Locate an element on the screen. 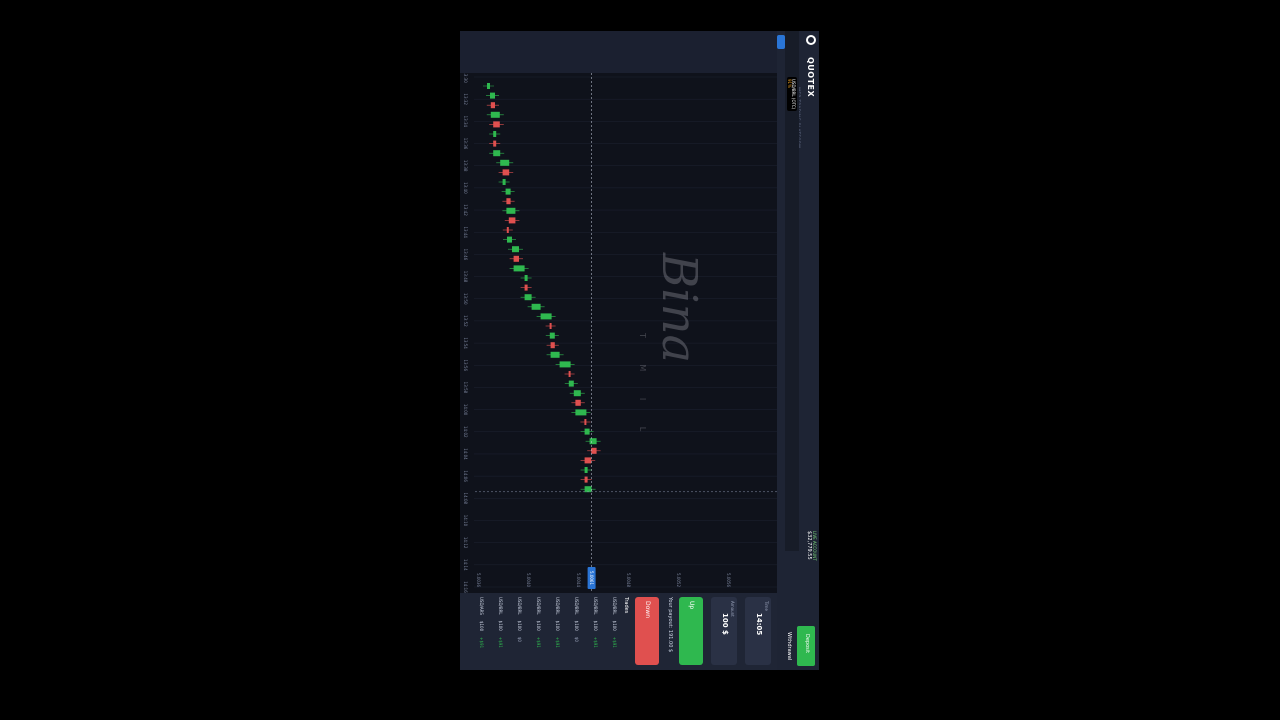 The image size is (1280, 720). trade-row: USD/ARS $100 +$91 is located at coordinates (481, 631).